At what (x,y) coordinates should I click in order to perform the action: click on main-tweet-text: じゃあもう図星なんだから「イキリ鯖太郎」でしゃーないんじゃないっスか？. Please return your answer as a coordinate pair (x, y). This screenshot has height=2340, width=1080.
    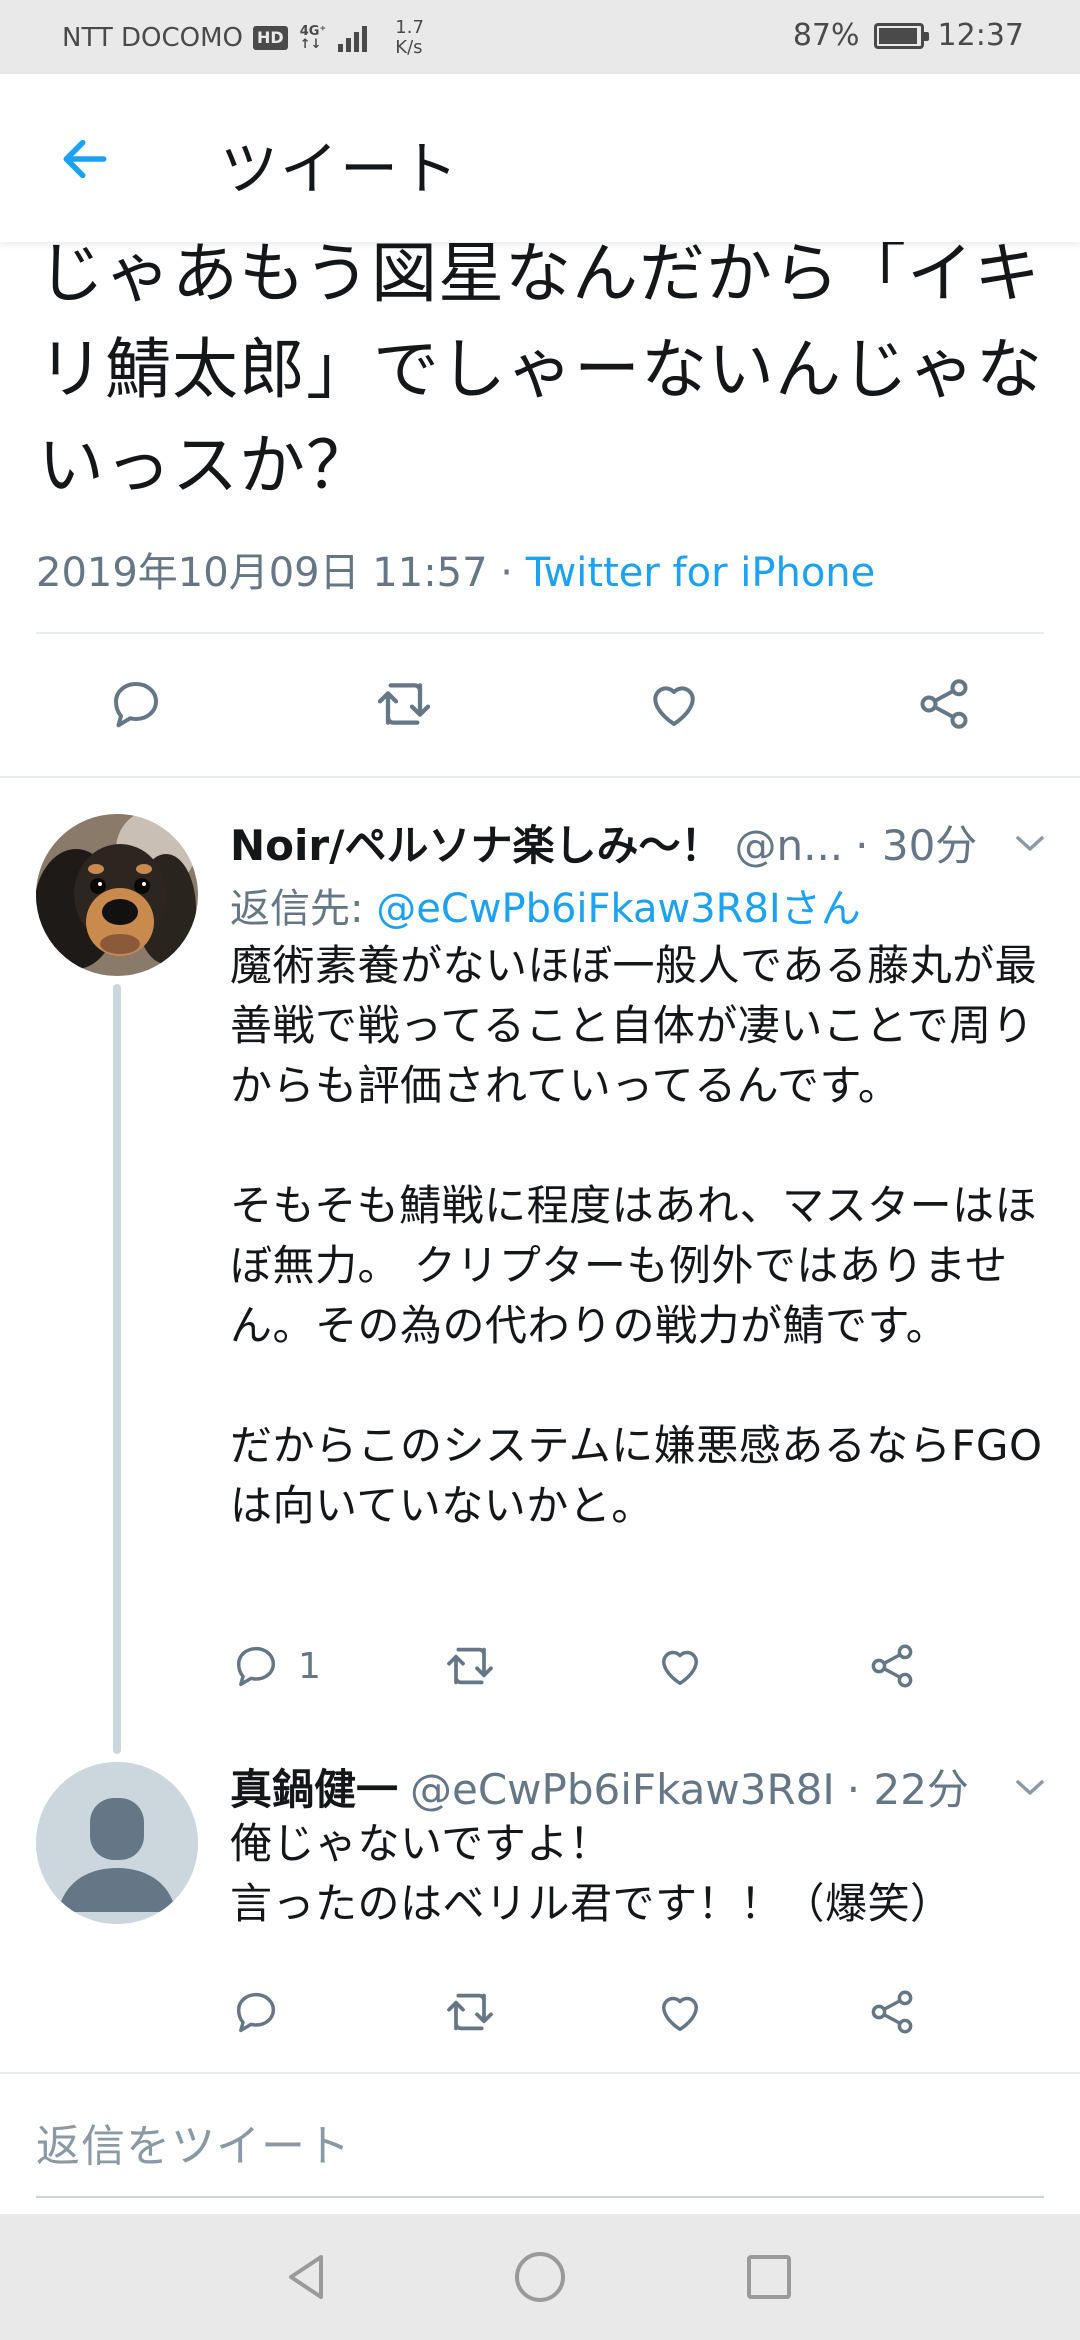
    Looking at the image, I should click on (540, 369).